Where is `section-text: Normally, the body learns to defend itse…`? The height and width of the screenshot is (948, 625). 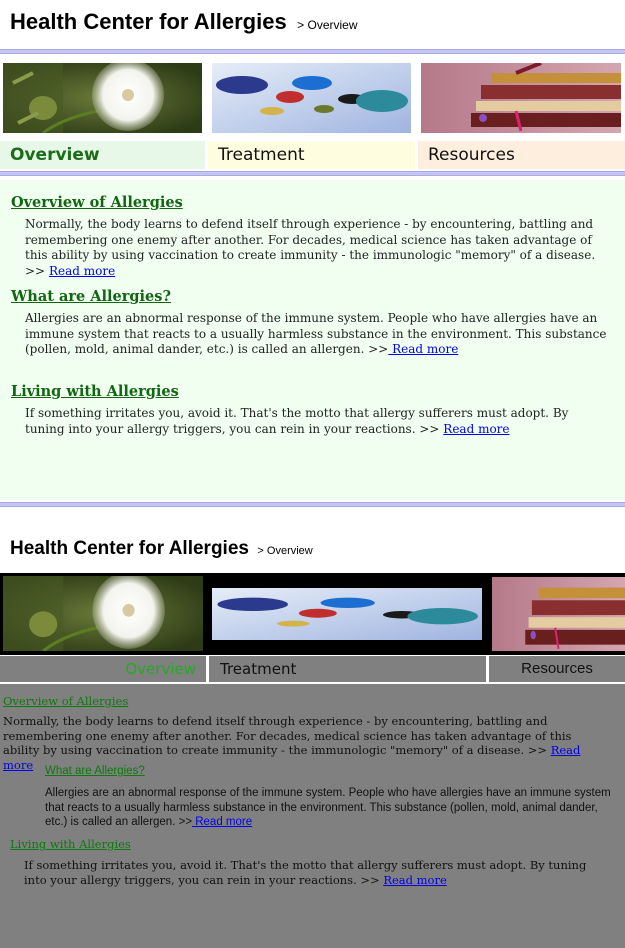 section-text: Normally, the body learns to defend itse… is located at coordinates (287, 735).